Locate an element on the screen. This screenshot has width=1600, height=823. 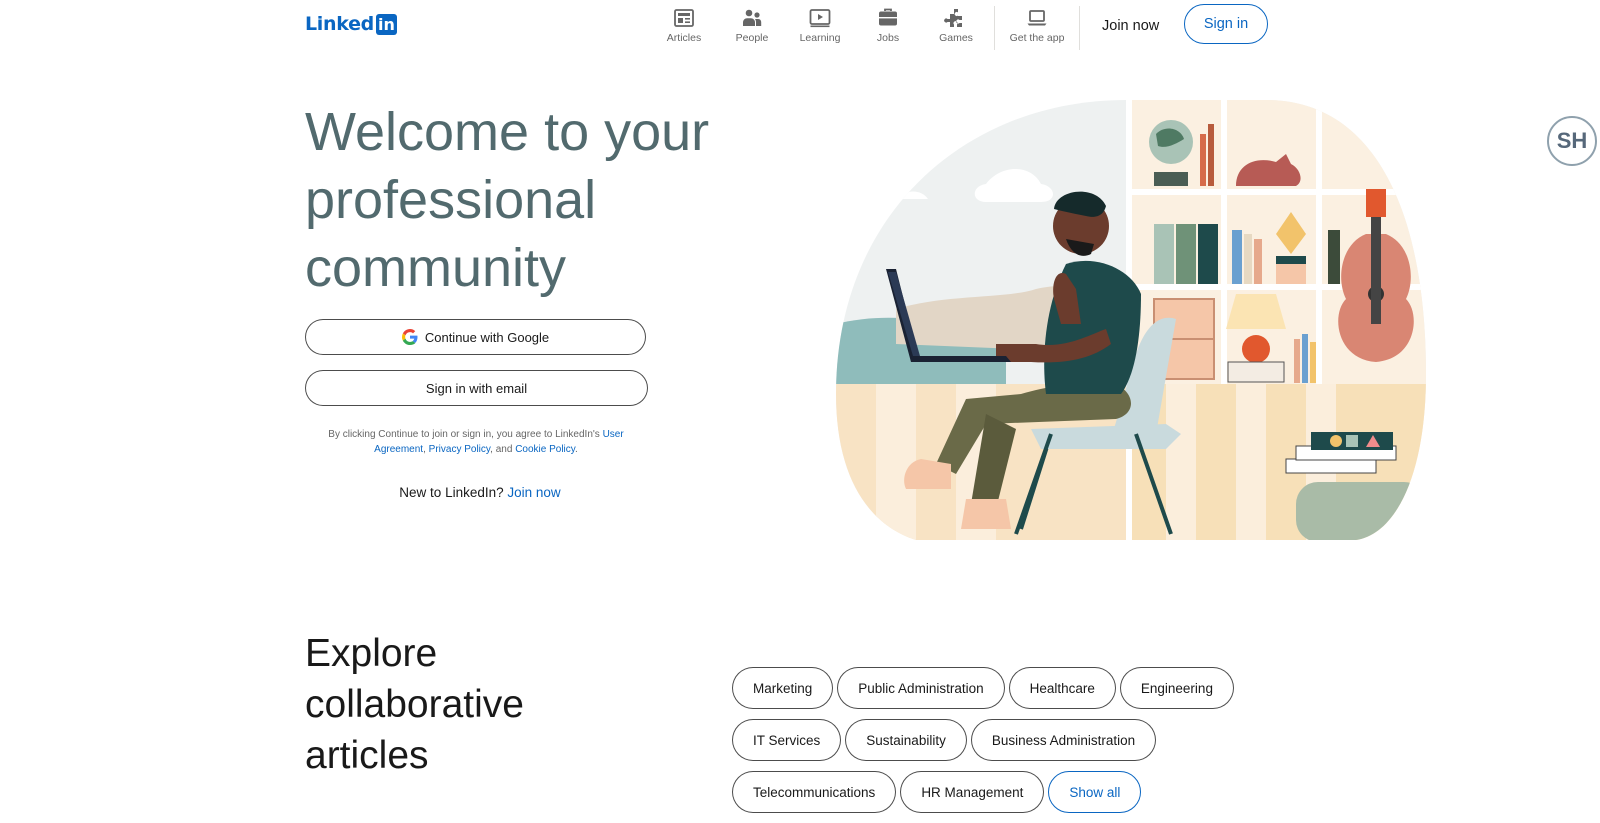
topic-pill-marketing: Marketing is located at coordinates (783, 688).